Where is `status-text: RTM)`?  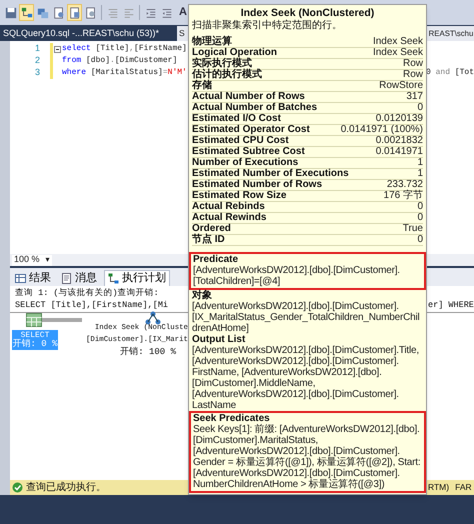 status-text: RTM) is located at coordinates (439, 487).